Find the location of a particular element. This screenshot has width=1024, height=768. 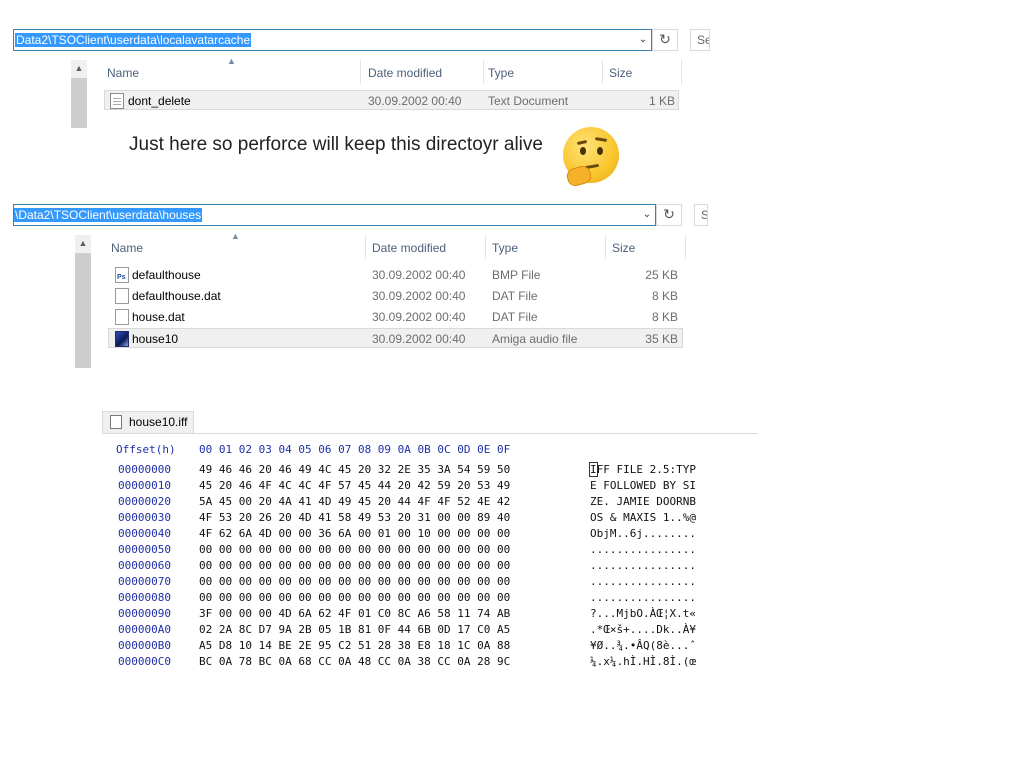

search-input: S is located at coordinates (701, 215).